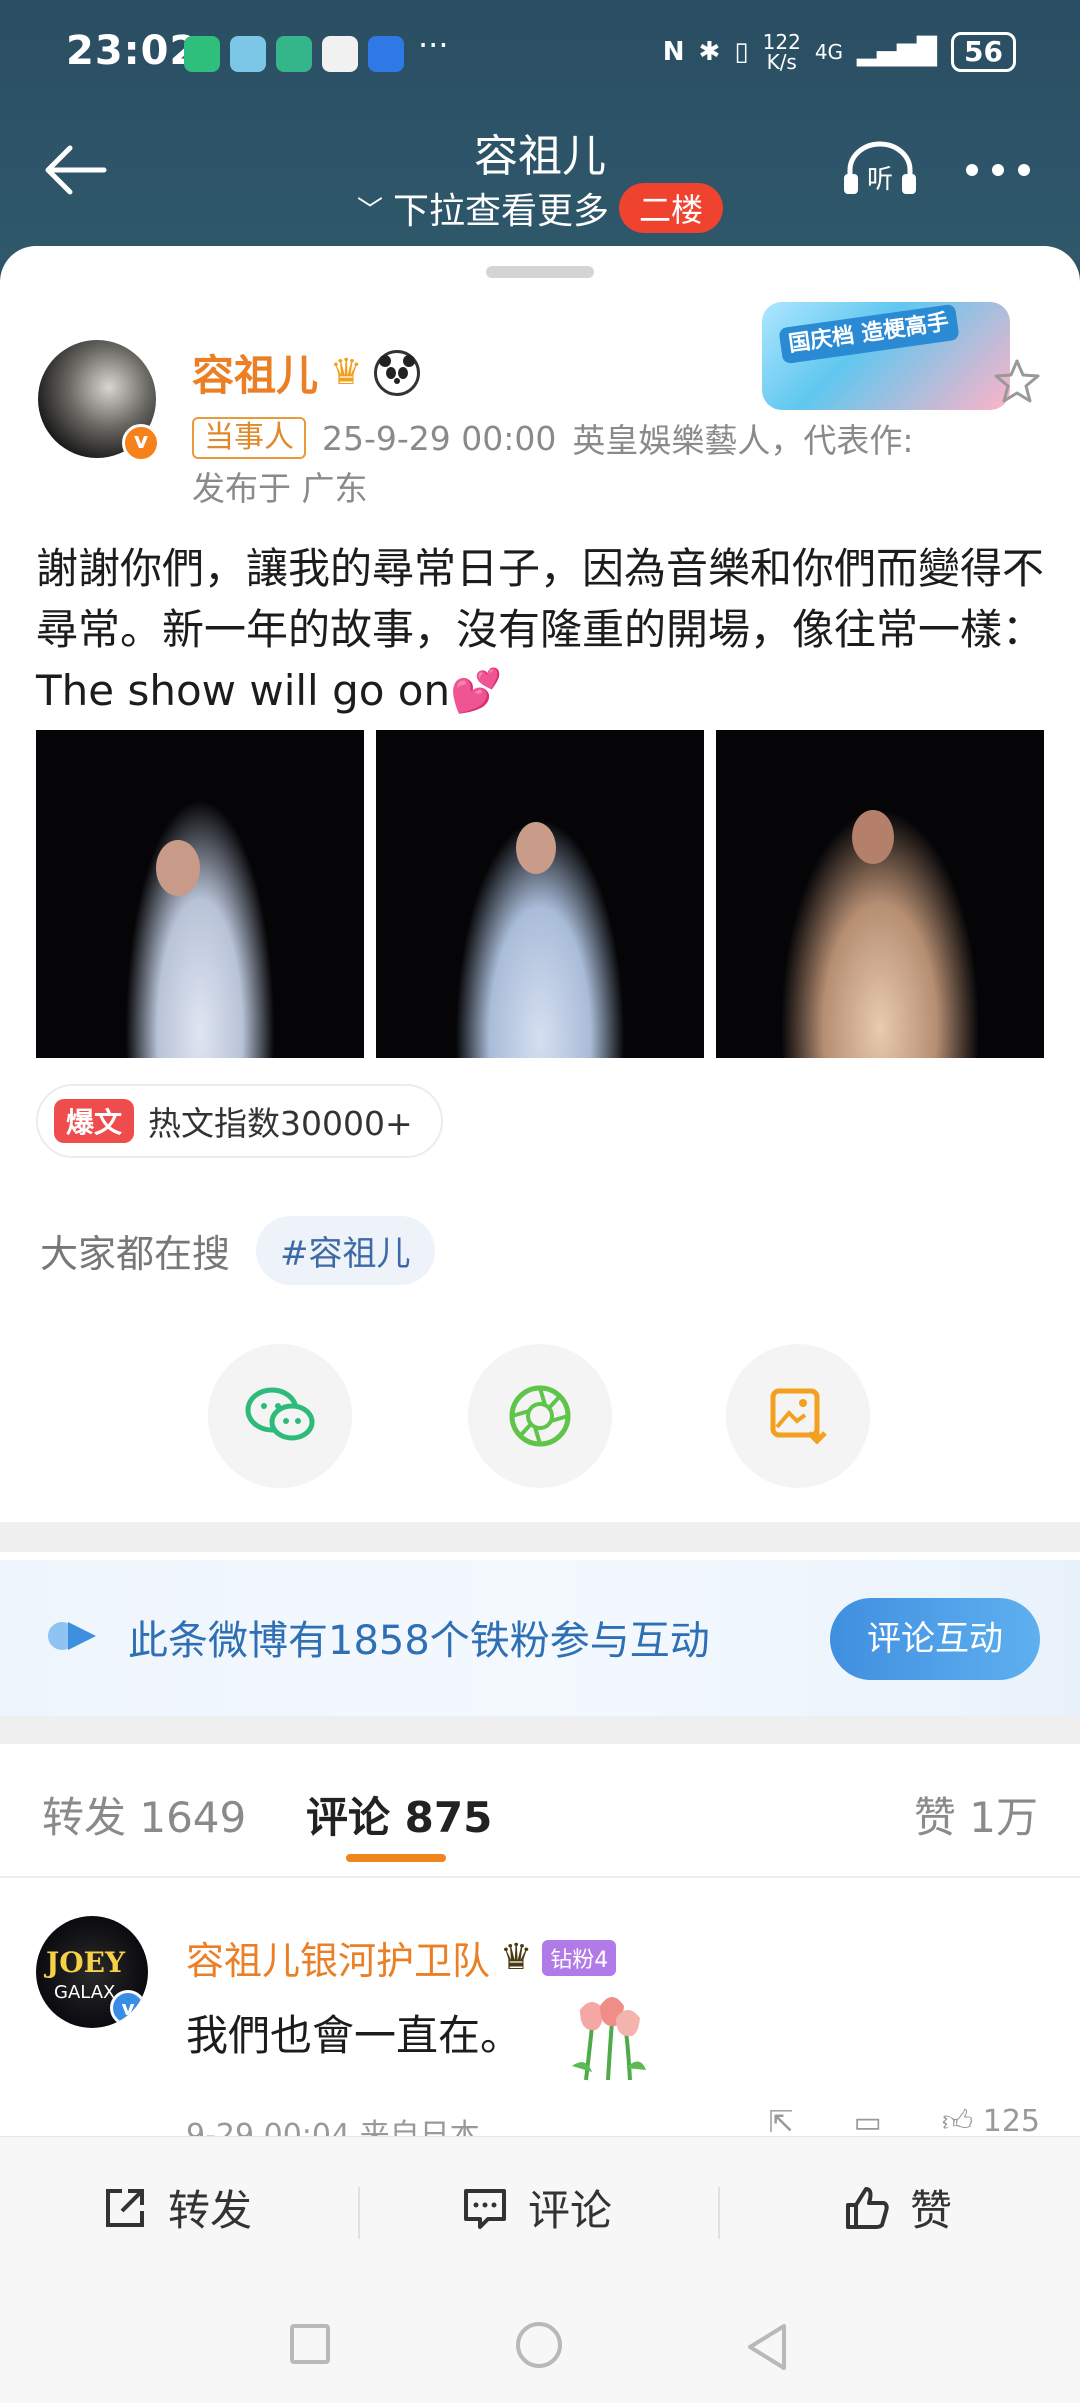 The width and height of the screenshot is (1080, 2403). Describe the element at coordinates (280, 488) in the screenshot. I see `post-location: 发布于 广东` at that location.